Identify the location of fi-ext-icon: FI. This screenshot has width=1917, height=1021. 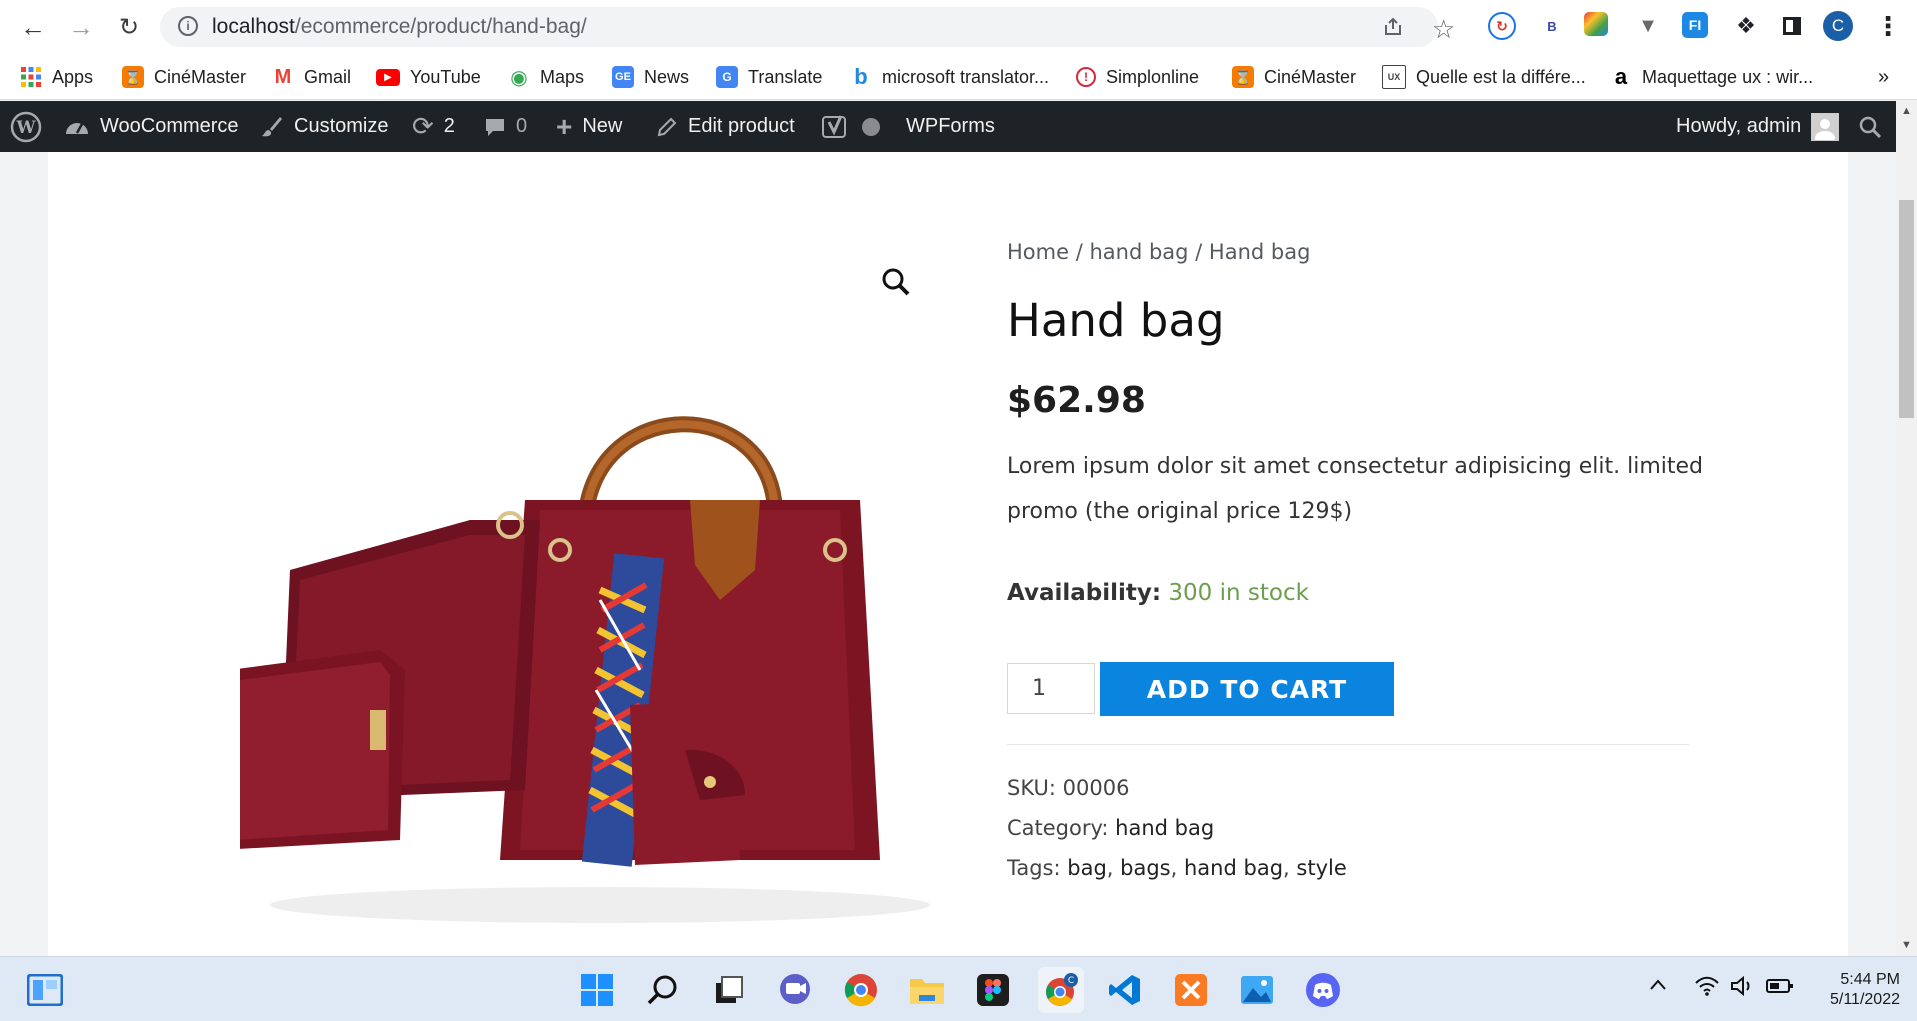
(1695, 25).